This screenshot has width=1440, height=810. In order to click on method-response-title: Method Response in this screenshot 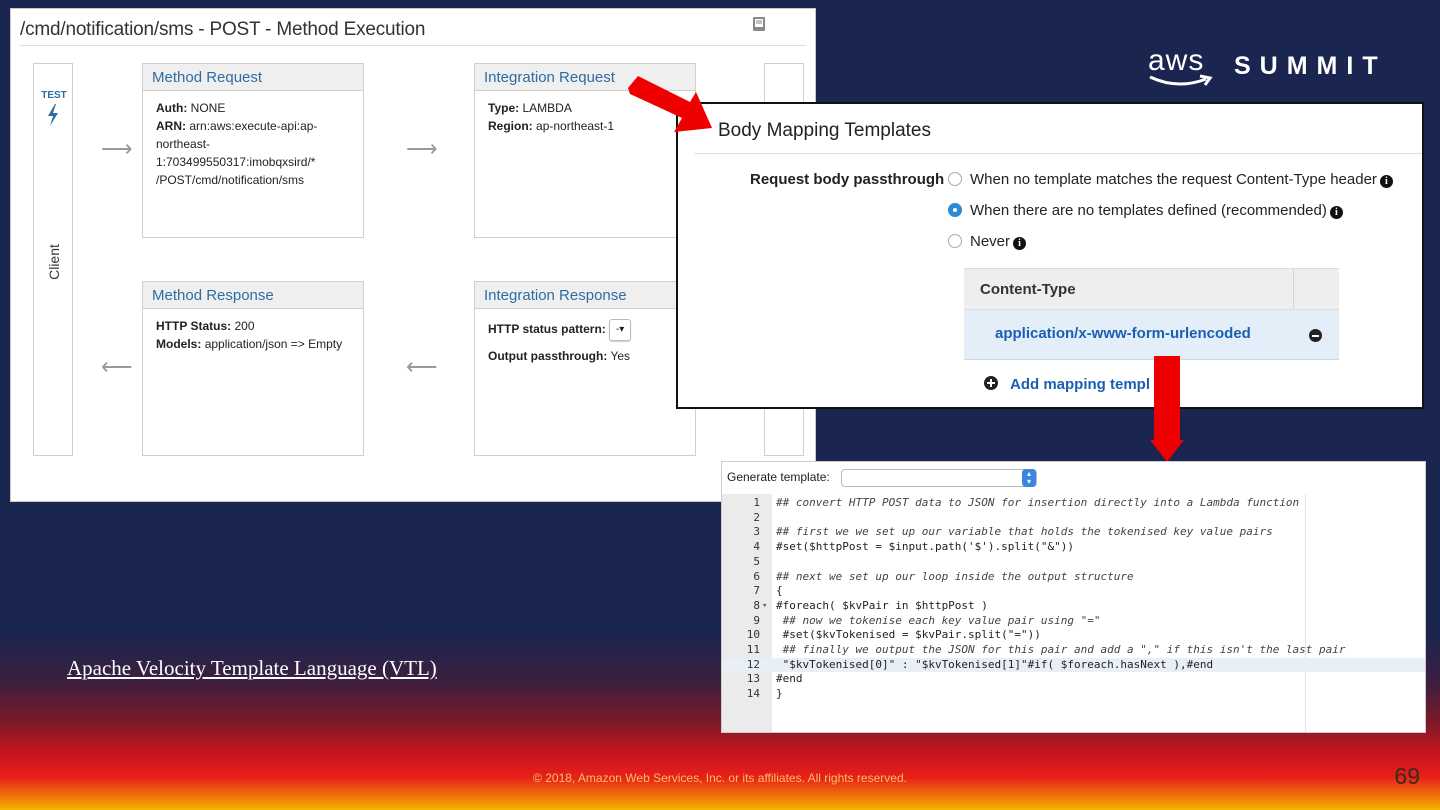, I will do `click(253, 295)`.